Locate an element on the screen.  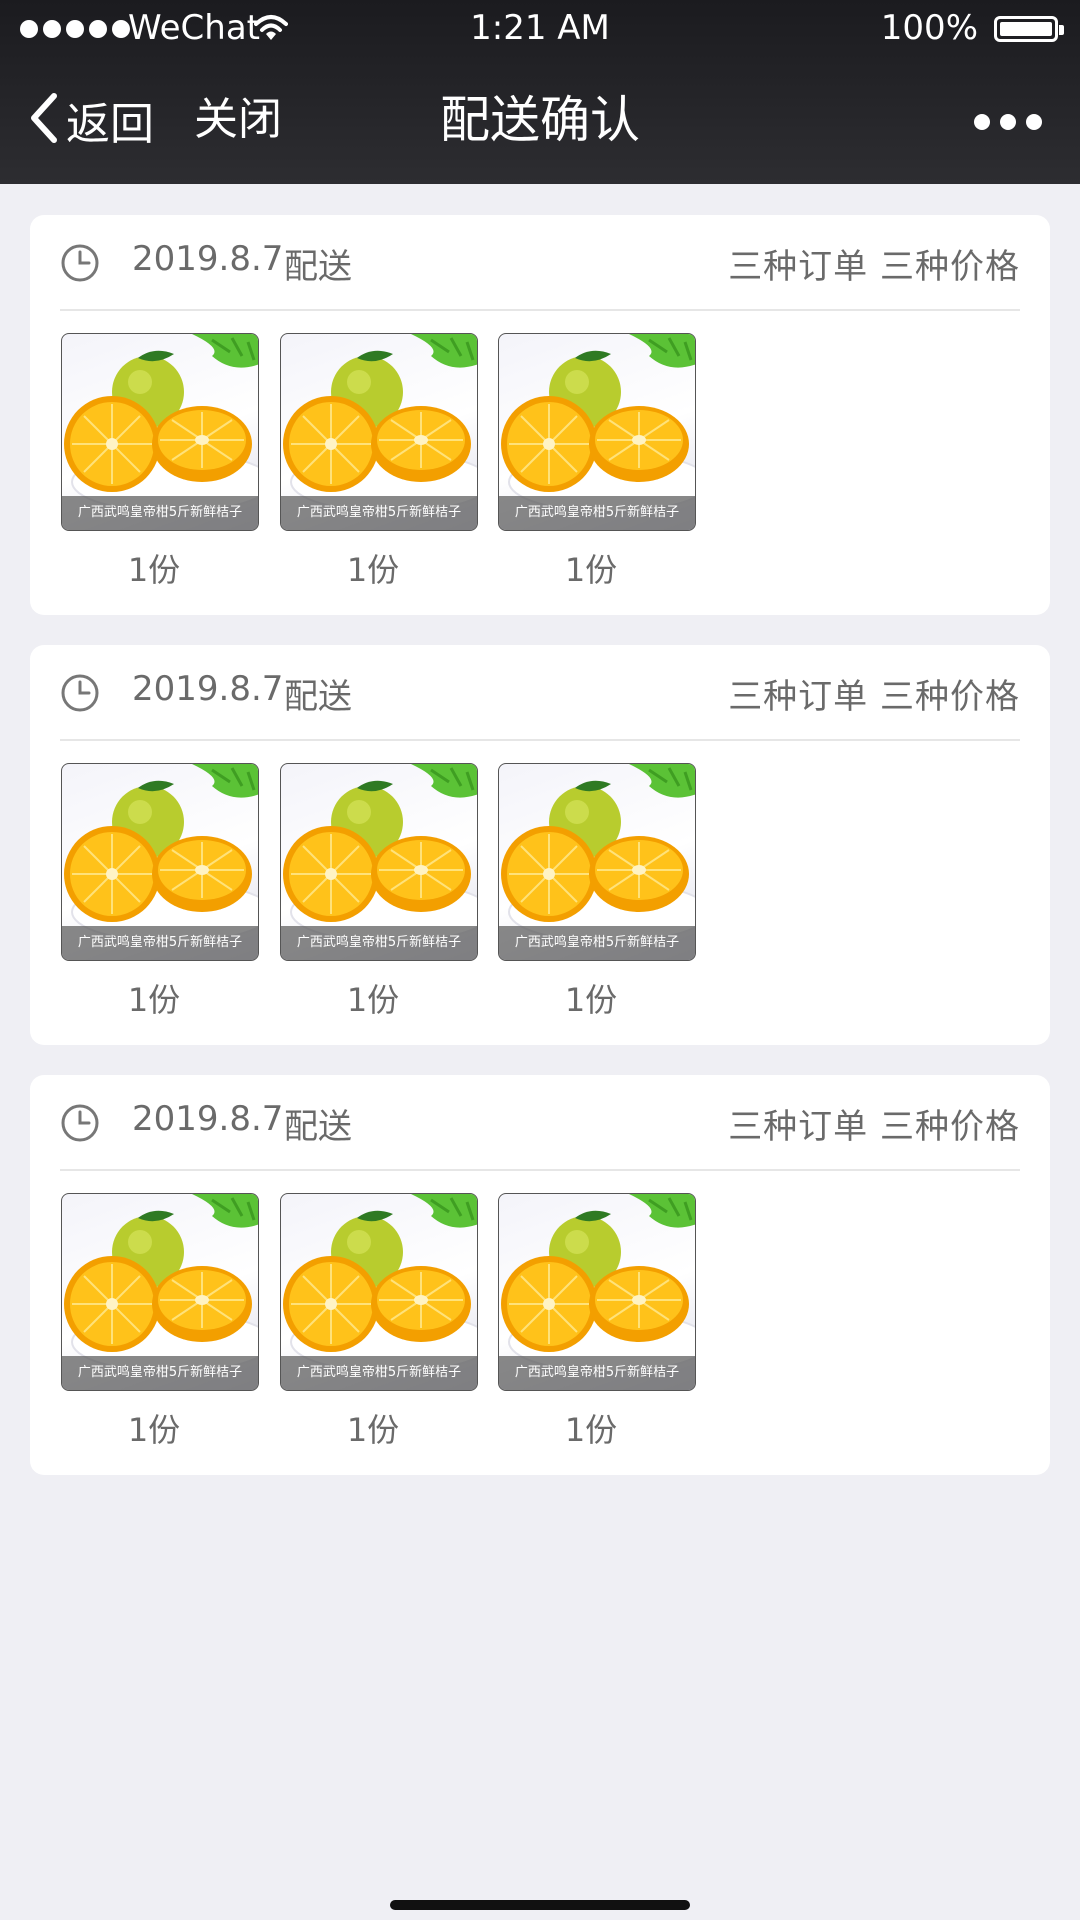
status-bar: WeChat 1:21 AM 100% is located at coordinates (540, 31).